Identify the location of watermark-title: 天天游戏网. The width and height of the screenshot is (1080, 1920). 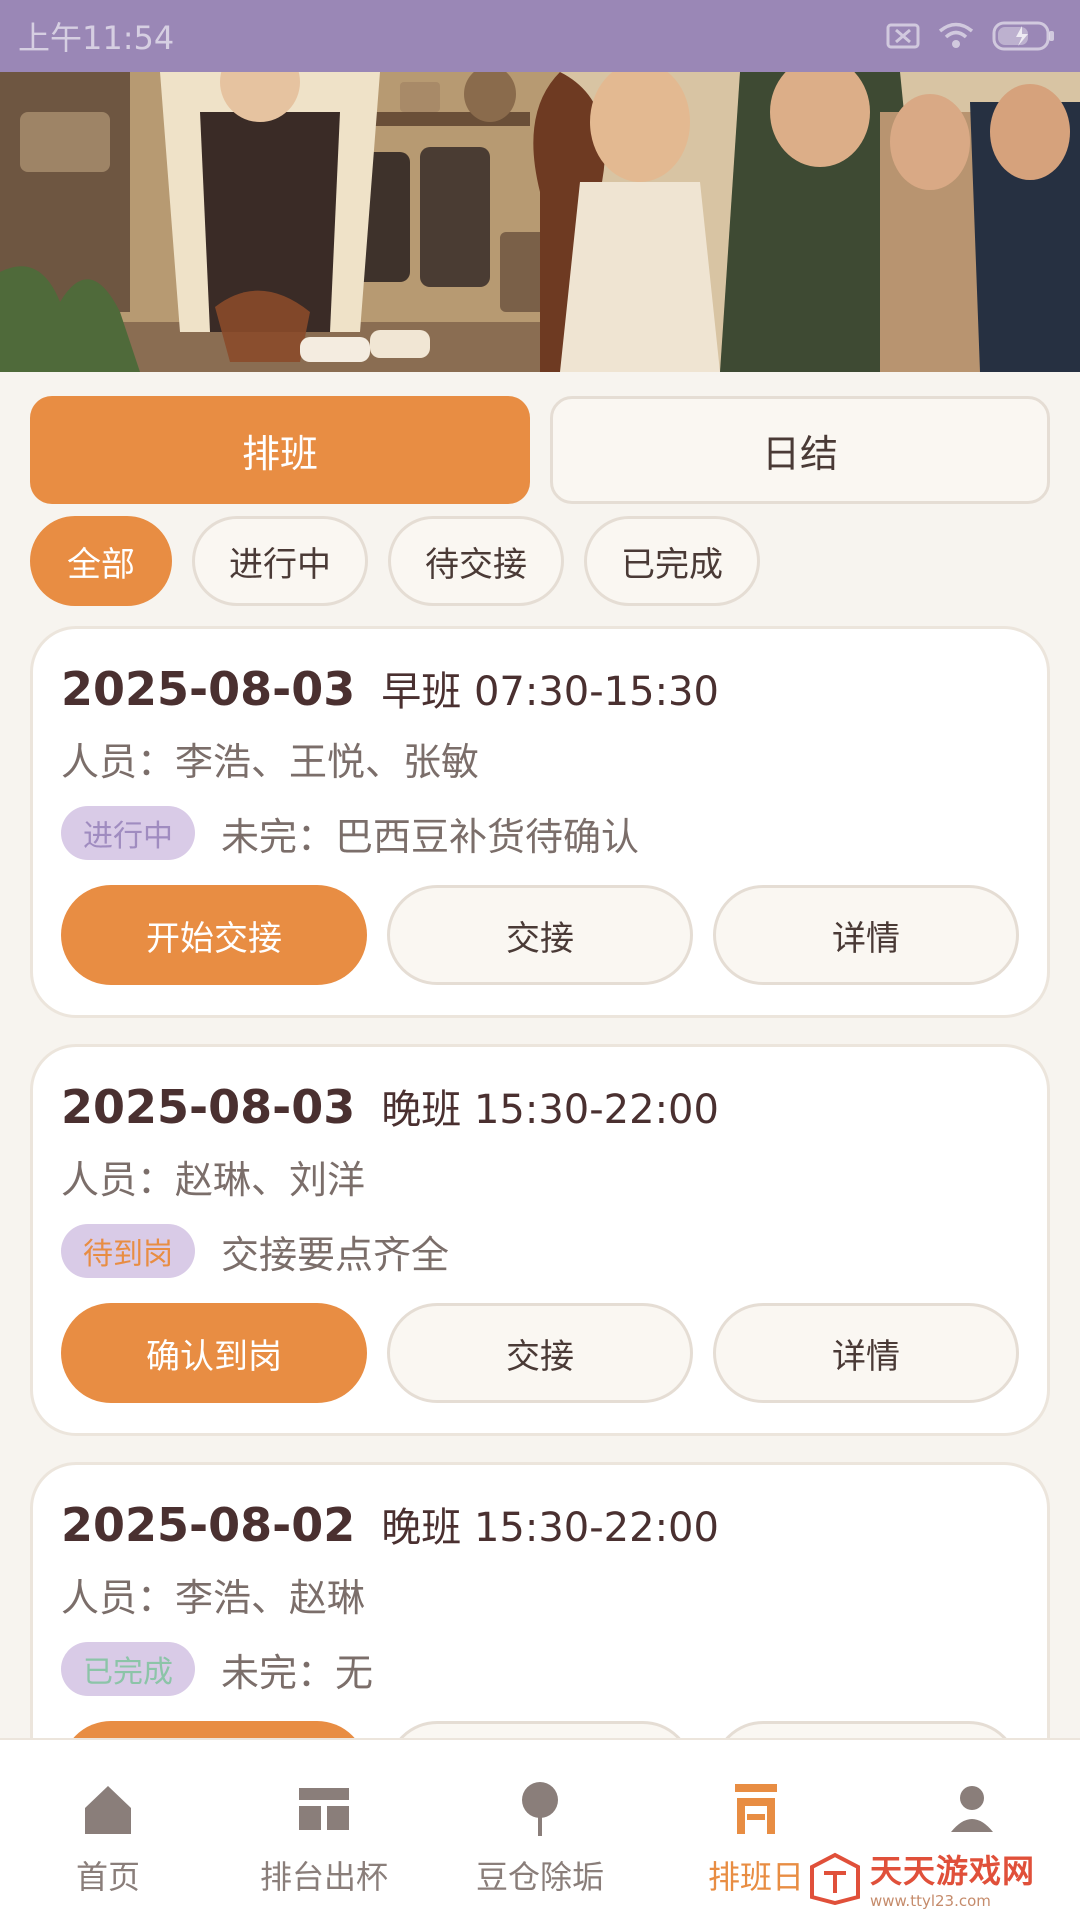
(953, 1871).